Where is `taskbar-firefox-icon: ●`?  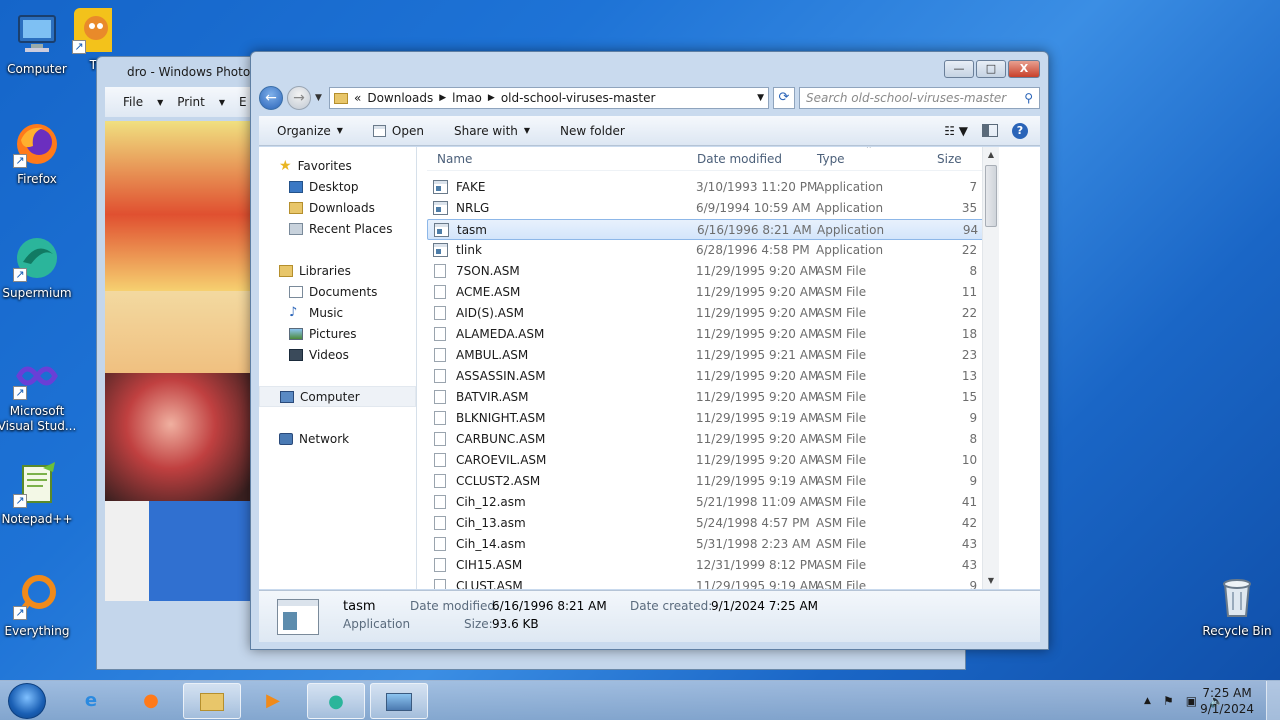 taskbar-firefox-icon: ● is located at coordinates (151, 701).